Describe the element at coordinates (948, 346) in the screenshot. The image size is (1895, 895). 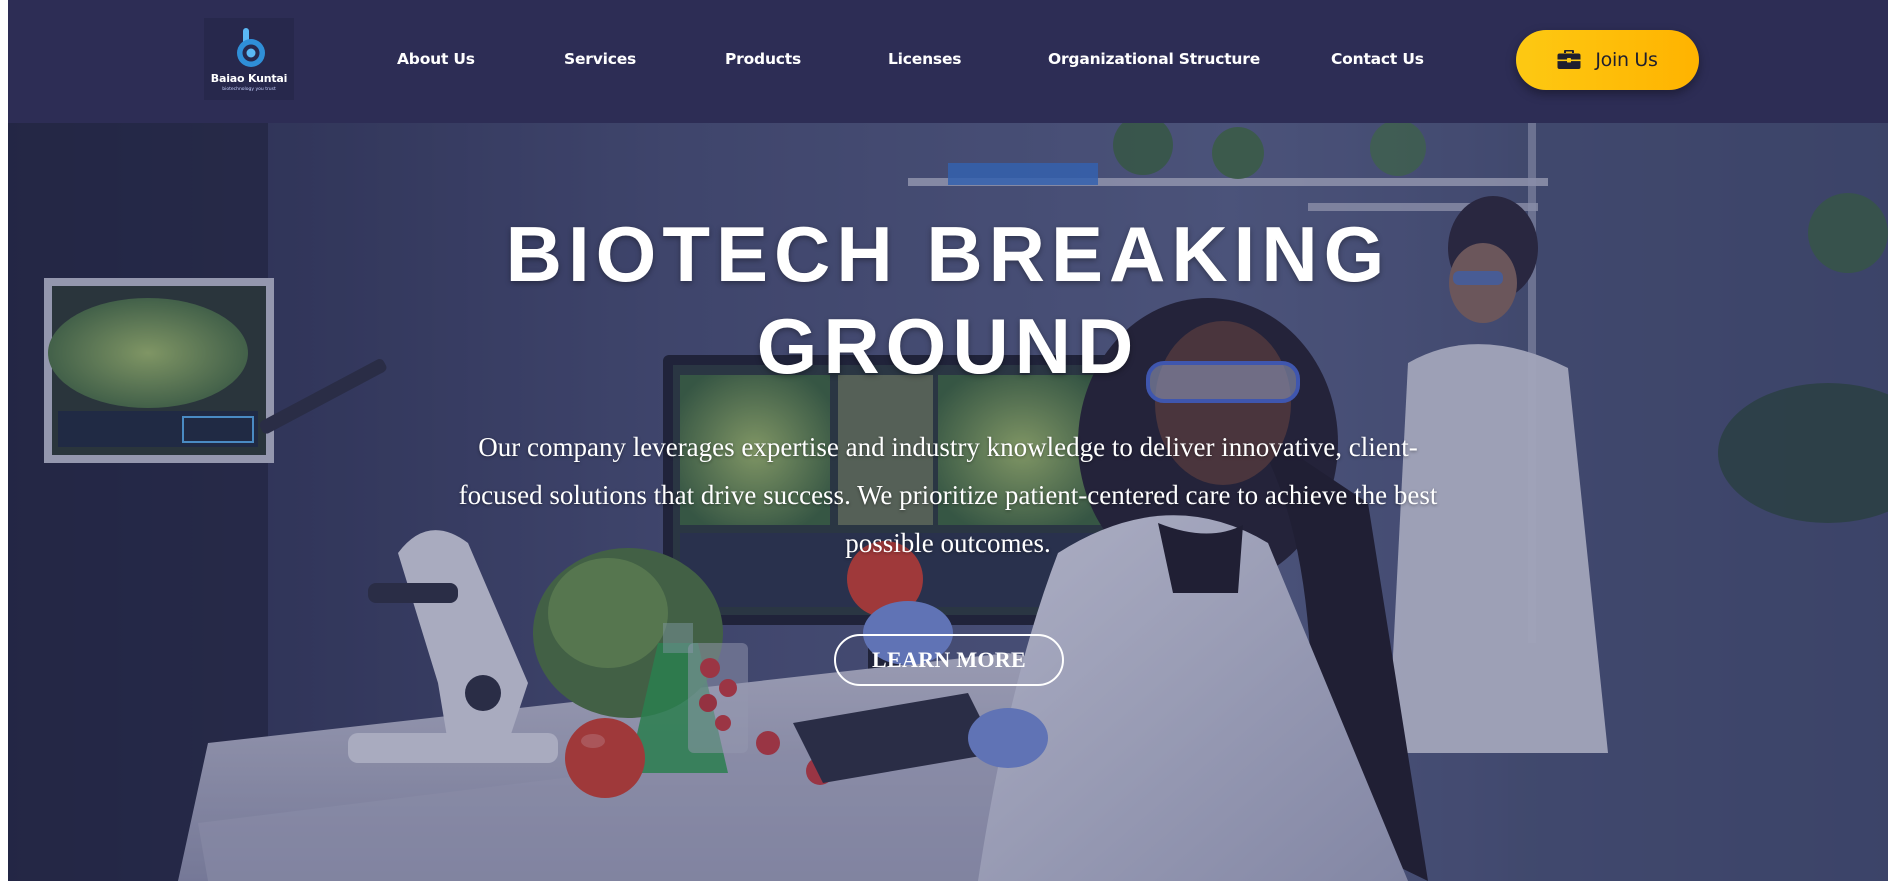
I see `hero-title-line-2: GROUND` at that location.